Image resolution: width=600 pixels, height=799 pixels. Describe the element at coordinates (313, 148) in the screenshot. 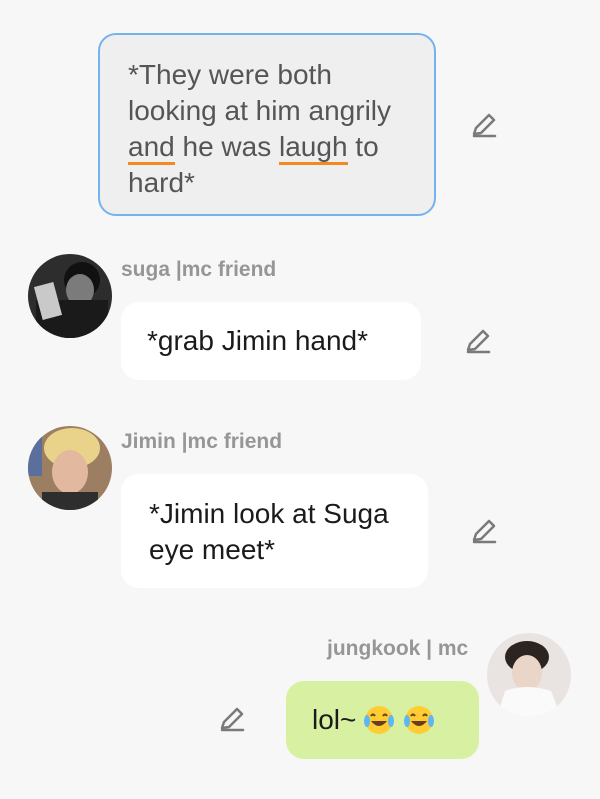

I see `underlined-word-laugh: laugh` at that location.